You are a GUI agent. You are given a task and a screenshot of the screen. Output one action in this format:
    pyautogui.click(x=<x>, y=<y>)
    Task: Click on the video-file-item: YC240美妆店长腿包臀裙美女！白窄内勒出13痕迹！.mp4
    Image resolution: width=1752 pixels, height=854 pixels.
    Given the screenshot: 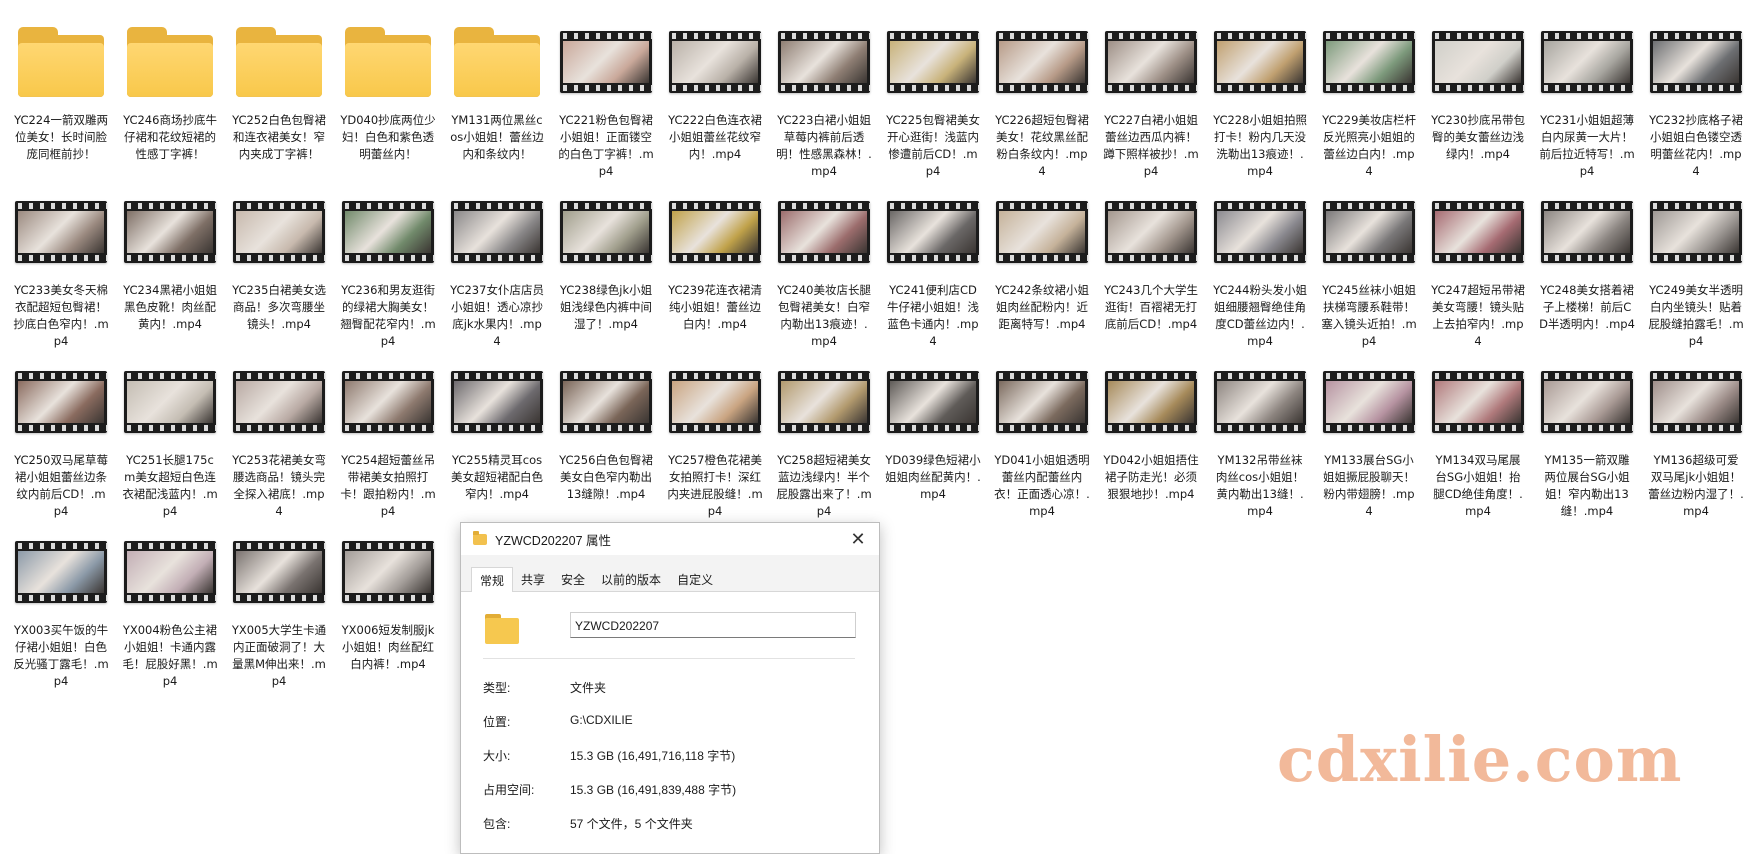 What is the action you would take?
    pyautogui.click(x=824, y=270)
    